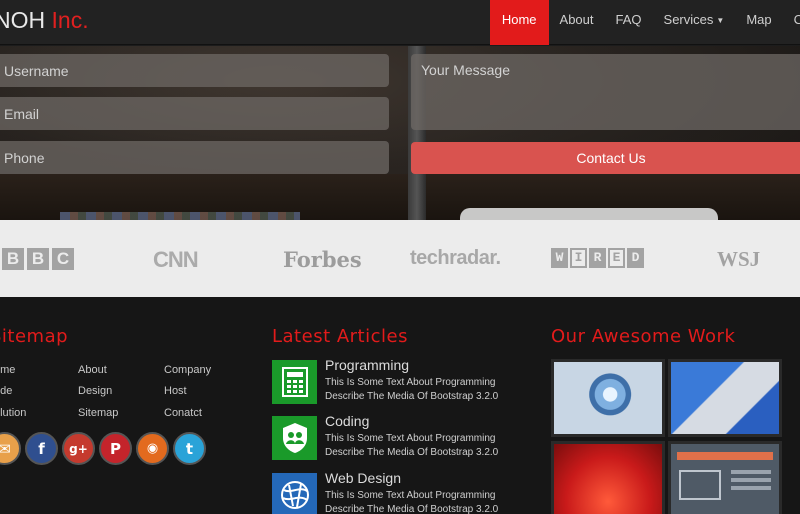 The image size is (800, 514). What do you see at coordinates (183, 413) in the screenshot?
I see `sitemap-link-contact: Conatct` at bounding box center [183, 413].